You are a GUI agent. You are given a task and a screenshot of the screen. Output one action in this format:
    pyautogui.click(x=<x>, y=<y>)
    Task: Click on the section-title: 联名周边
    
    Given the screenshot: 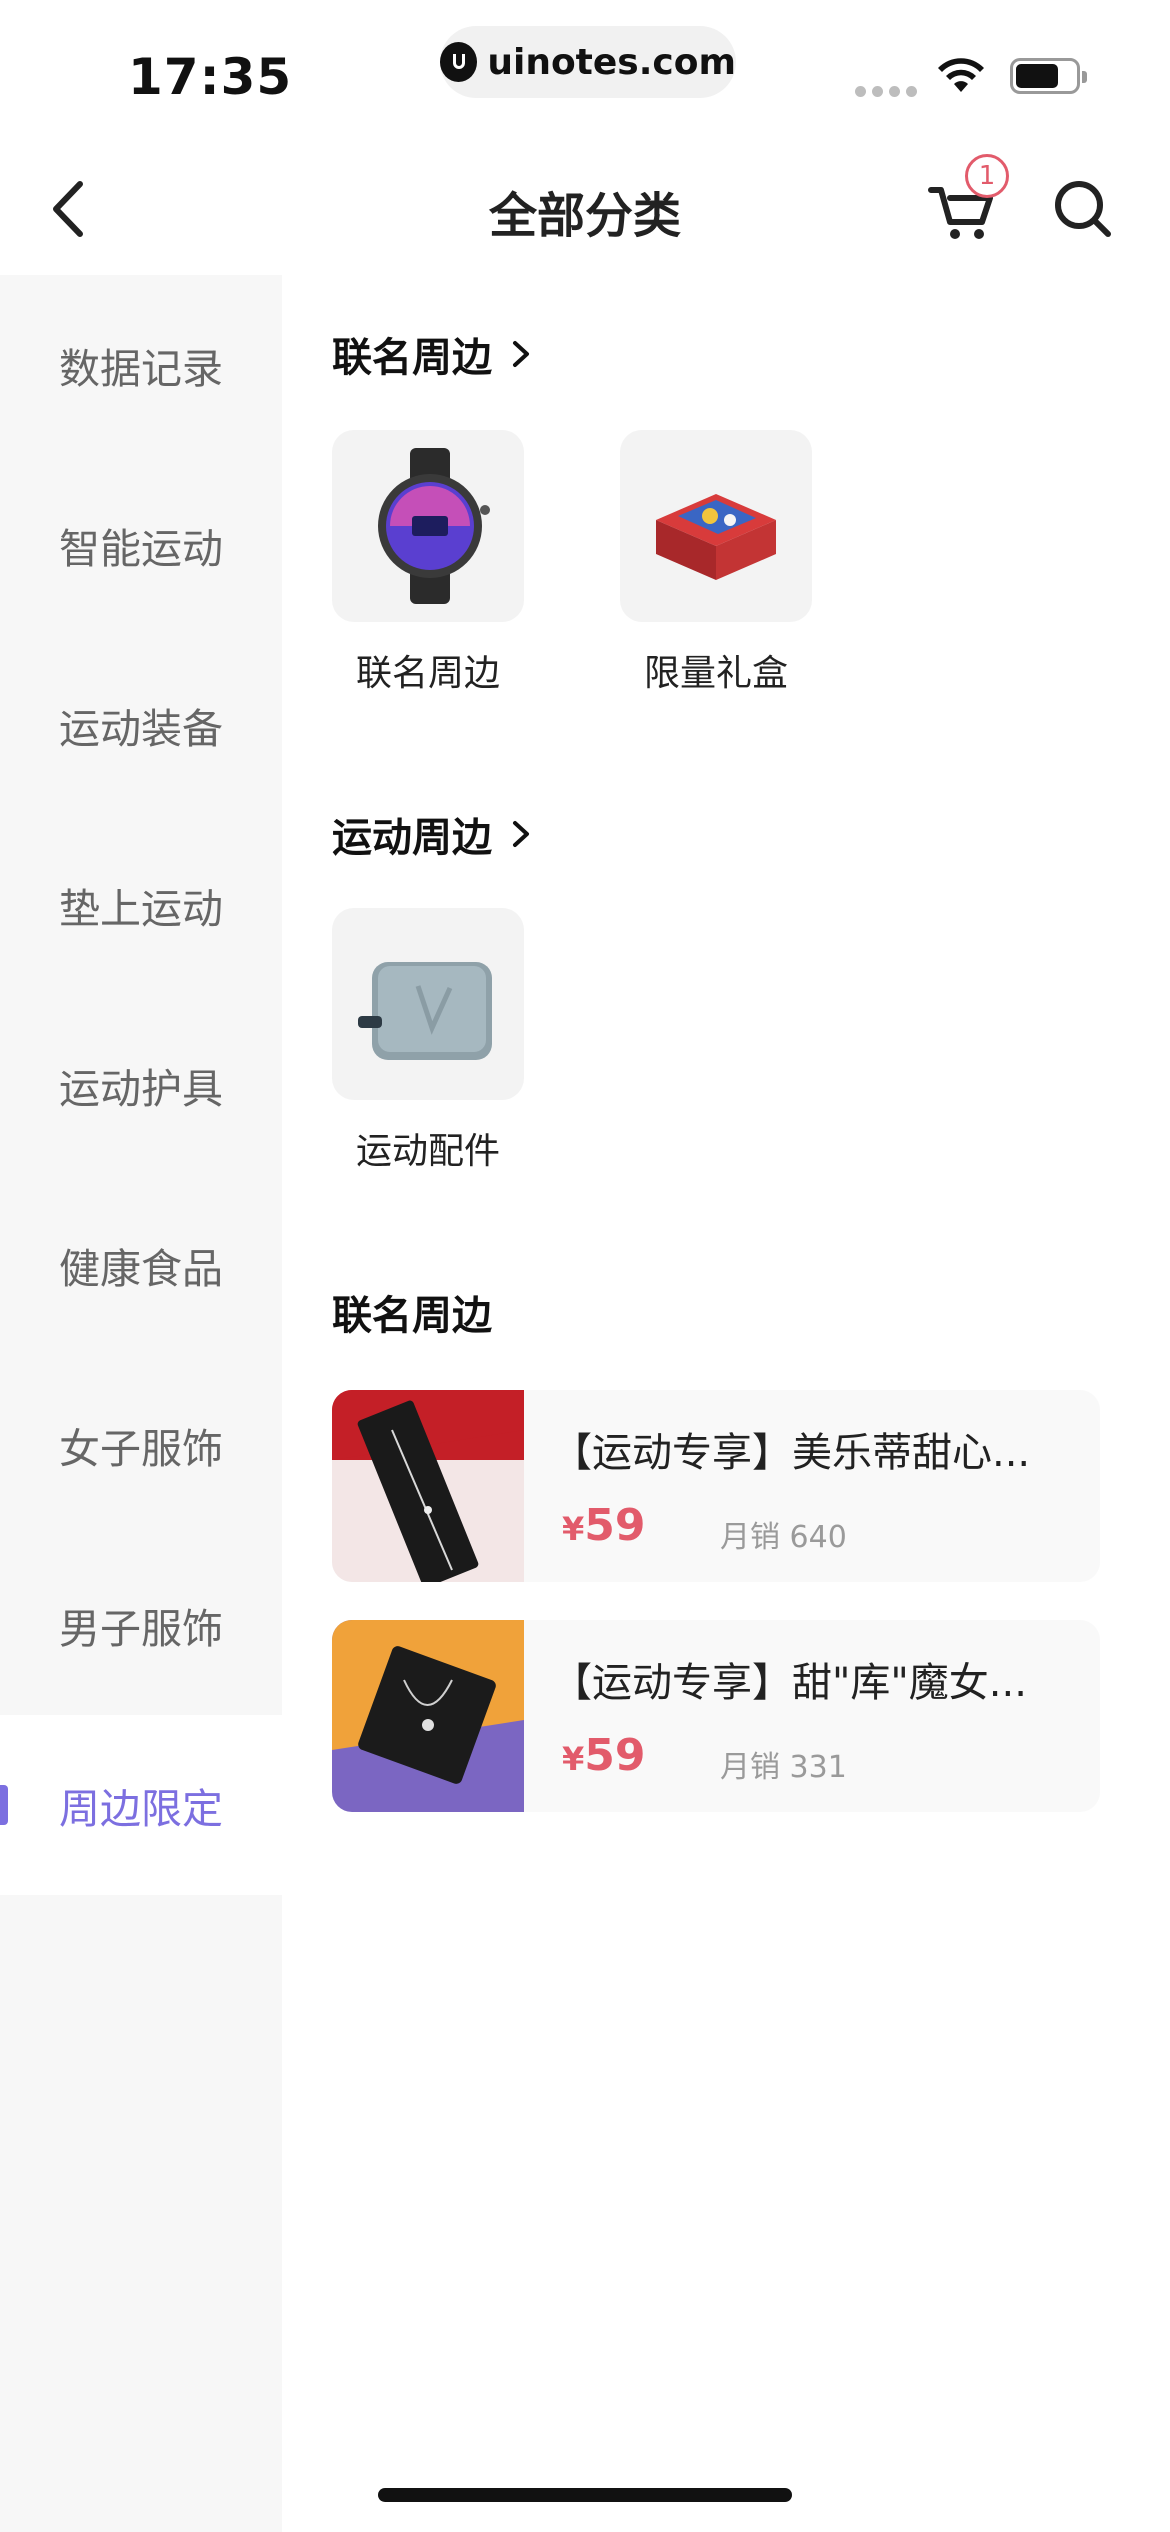 What is the action you would take?
    pyautogui.click(x=412, y=358)
    